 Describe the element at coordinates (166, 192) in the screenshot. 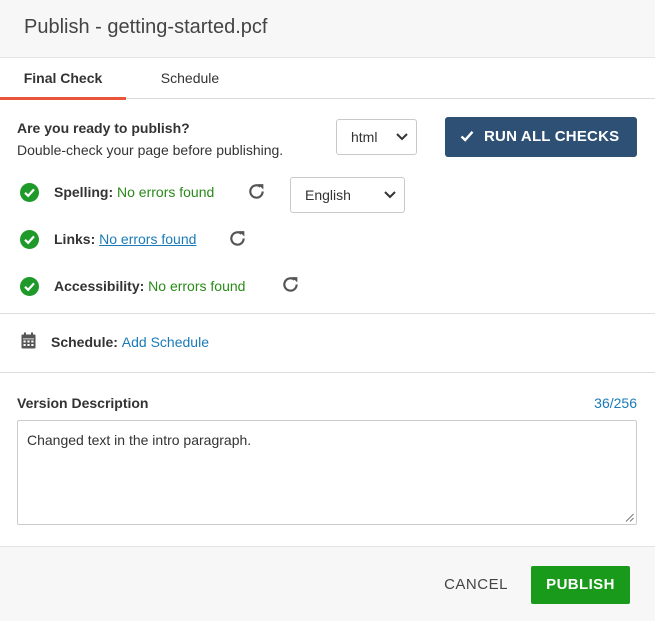

I see `spelling-status: No errors found` at that location.